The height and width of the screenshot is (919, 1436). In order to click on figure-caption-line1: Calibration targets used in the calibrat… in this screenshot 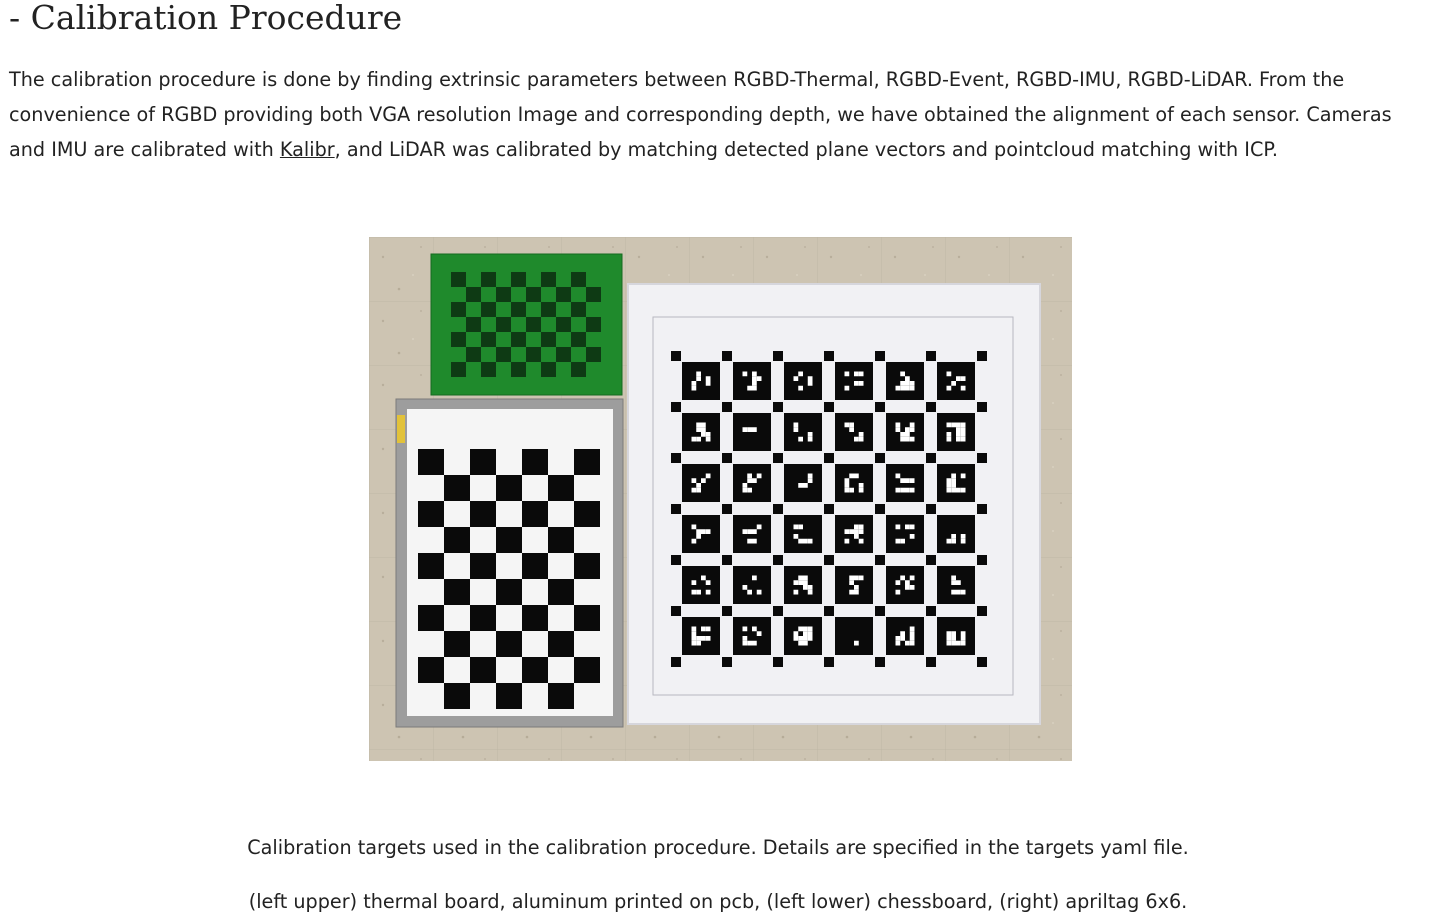, I will do `click(718, 847)`.